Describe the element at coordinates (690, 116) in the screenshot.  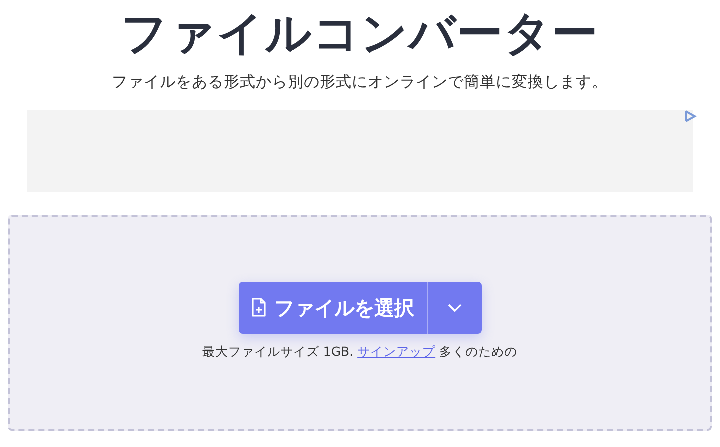
I see `triangle-icon` at that location.